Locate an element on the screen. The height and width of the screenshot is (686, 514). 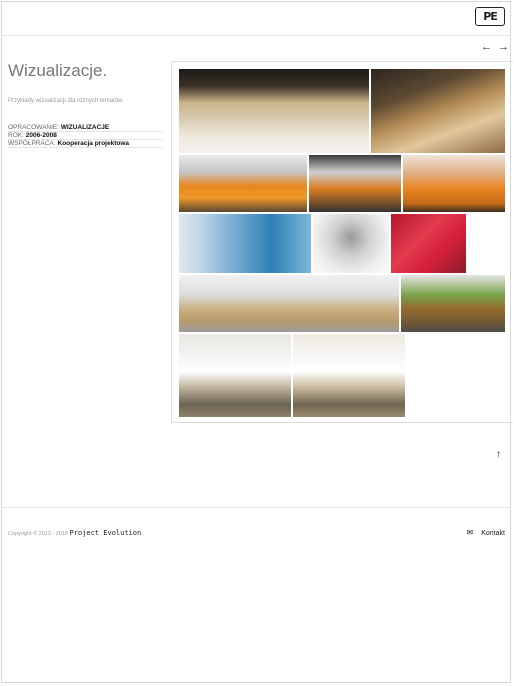
prev-arrow-icon: ← is located at coordinates (486, 47).